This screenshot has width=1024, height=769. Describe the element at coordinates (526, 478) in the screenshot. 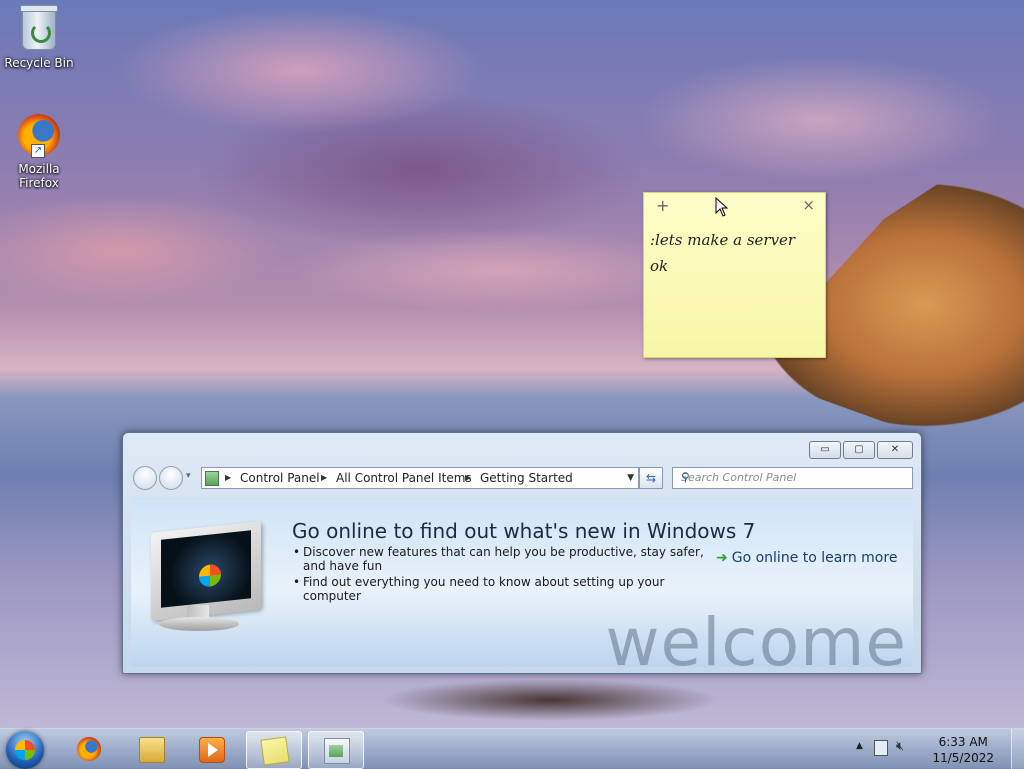

I see `breadcrumb-getting-started: Getting Started` at that location.